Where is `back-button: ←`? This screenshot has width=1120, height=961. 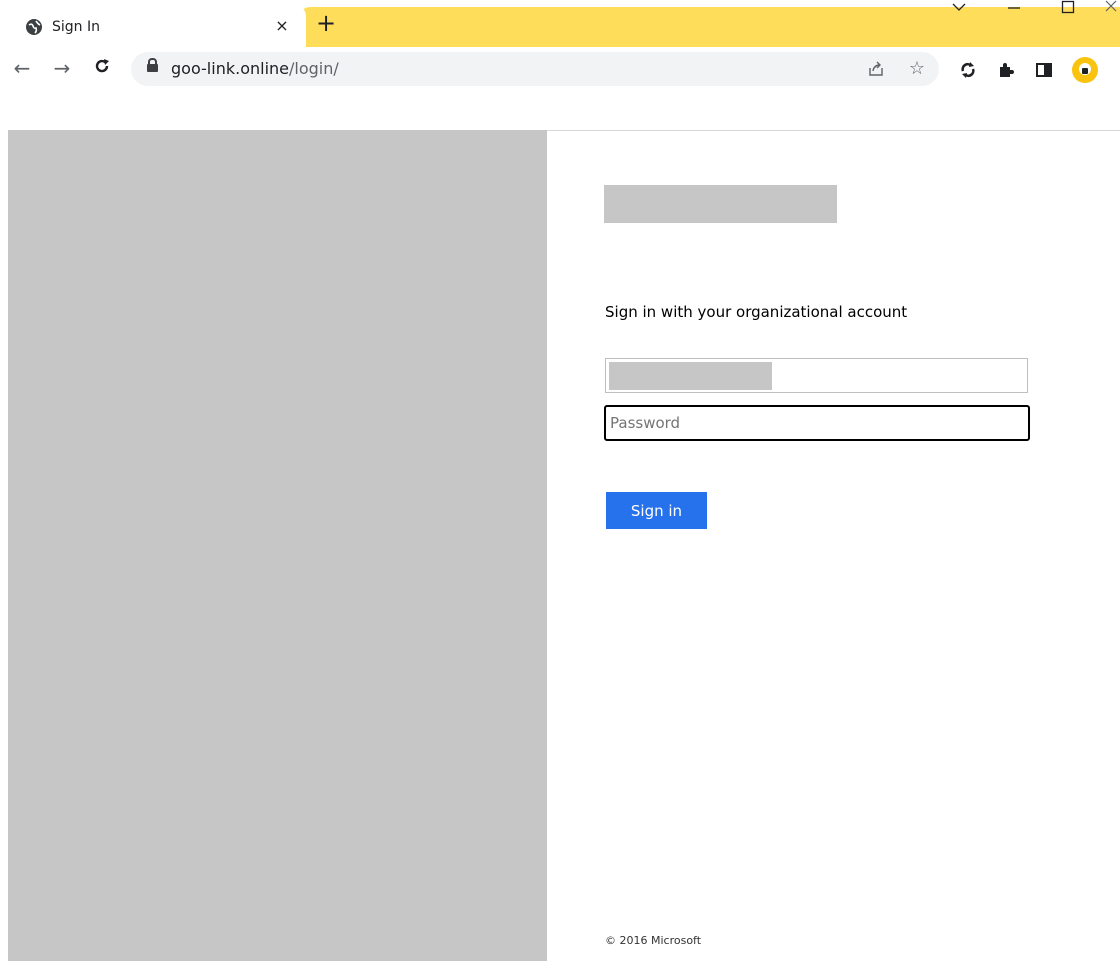
back-button: ← is located at coordinates (22, 68).